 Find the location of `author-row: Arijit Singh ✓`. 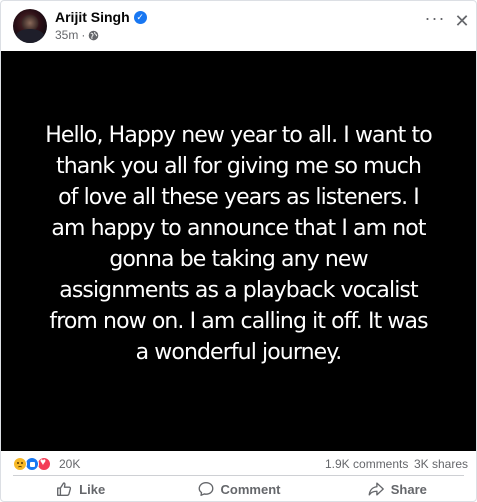

author-row: Arijit Singh ✓ is located at coordinates (101, 17).